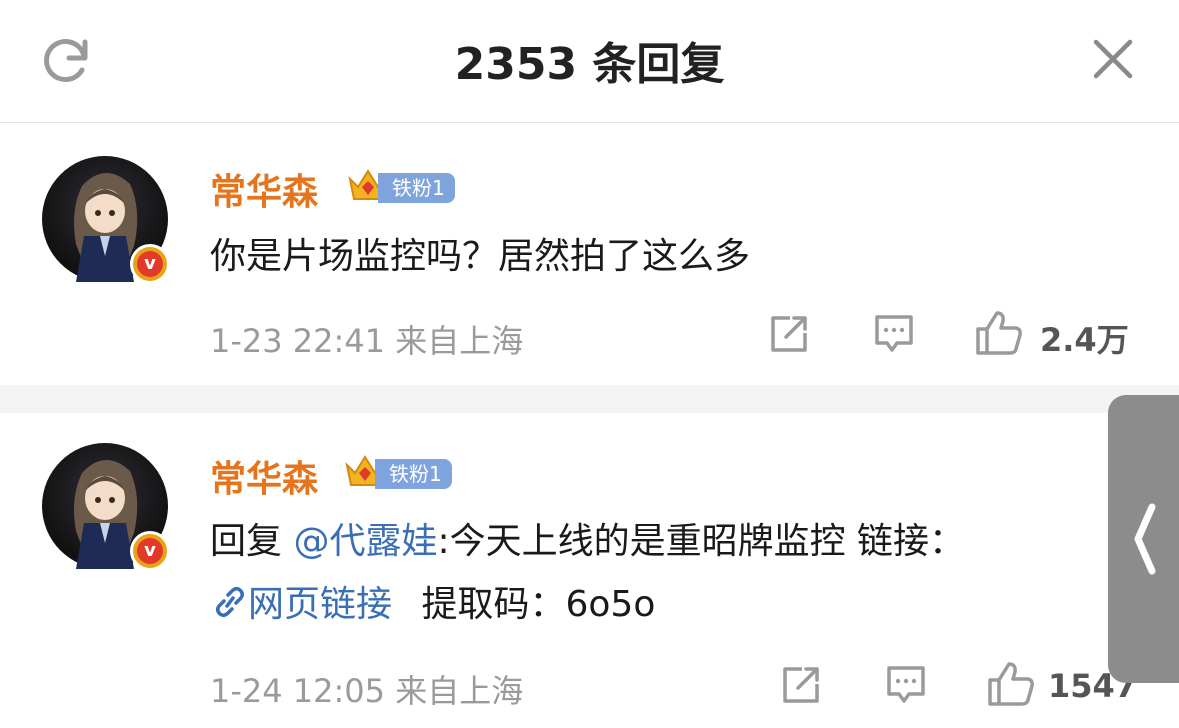 The image size is (1179, 728). I want to click on comment-text: 你是片场监控吗？居然拍了这么多, so click(480, 256).